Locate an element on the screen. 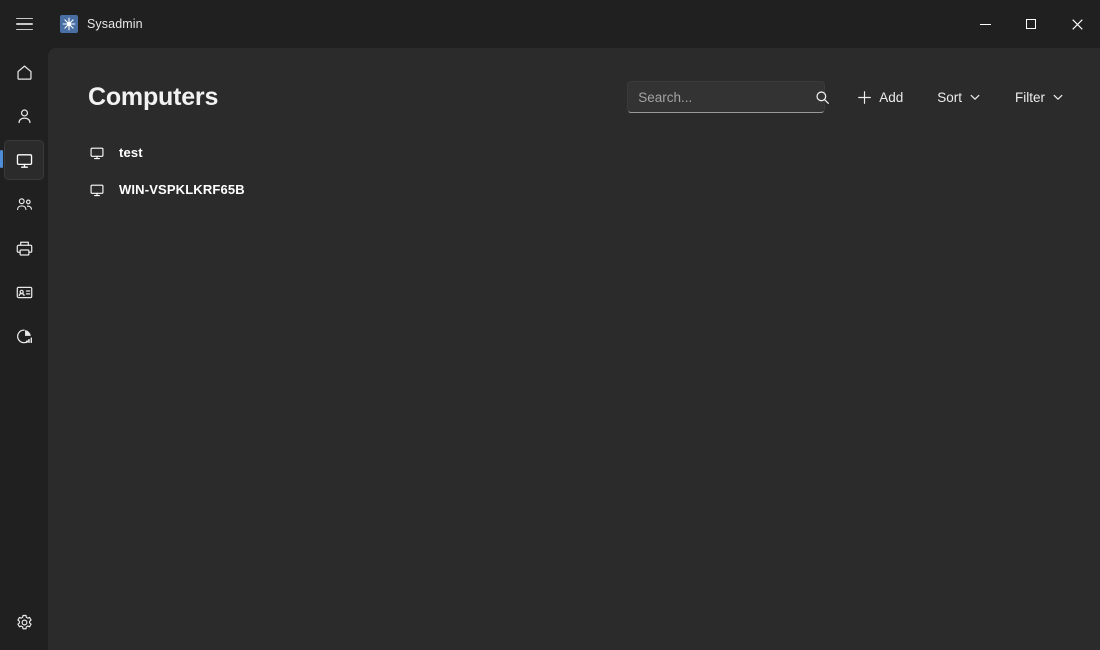 The height and width of the screenshot is (650, 1100). sort-button: Sort is located at coordinates (959, 97).